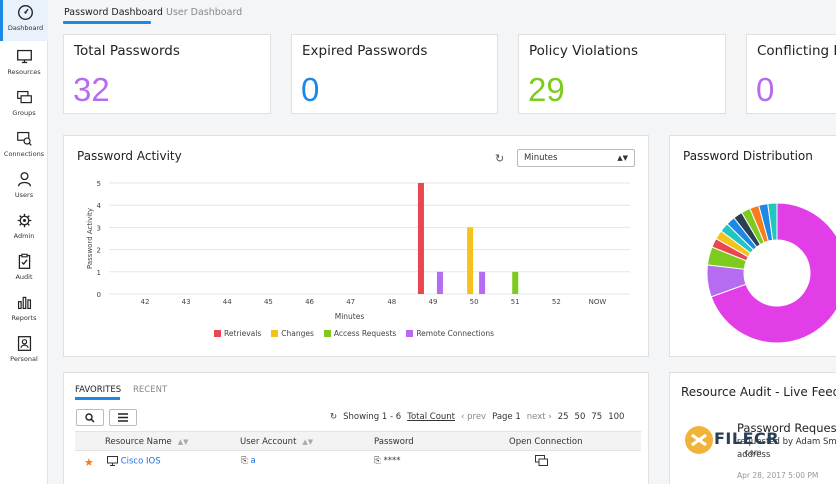 This screenshot has height=484, width=836. Describe the element at coordinates (24, 261) in the screenshot. I see `clipboard-icon` at that location.